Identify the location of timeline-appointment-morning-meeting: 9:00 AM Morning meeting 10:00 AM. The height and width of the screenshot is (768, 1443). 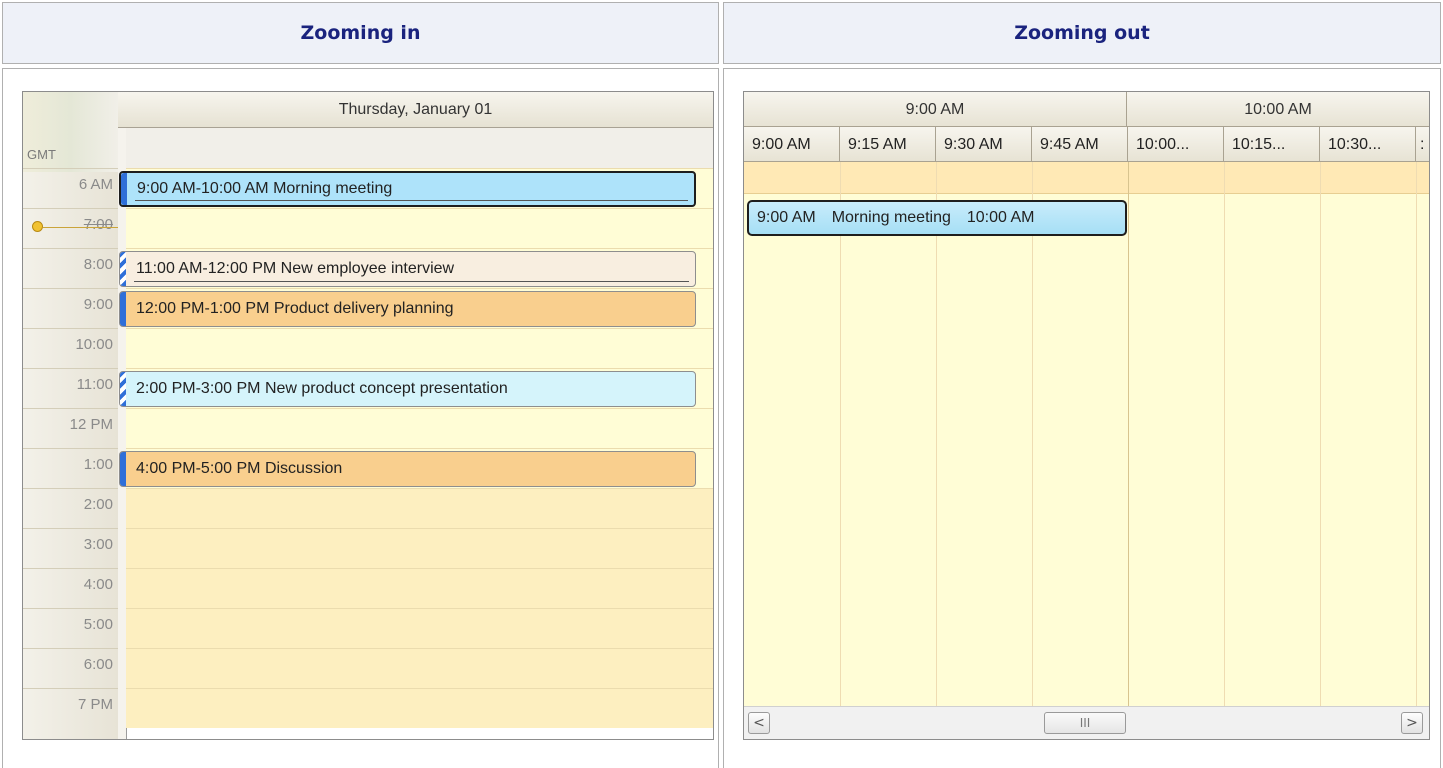
(937, 218).